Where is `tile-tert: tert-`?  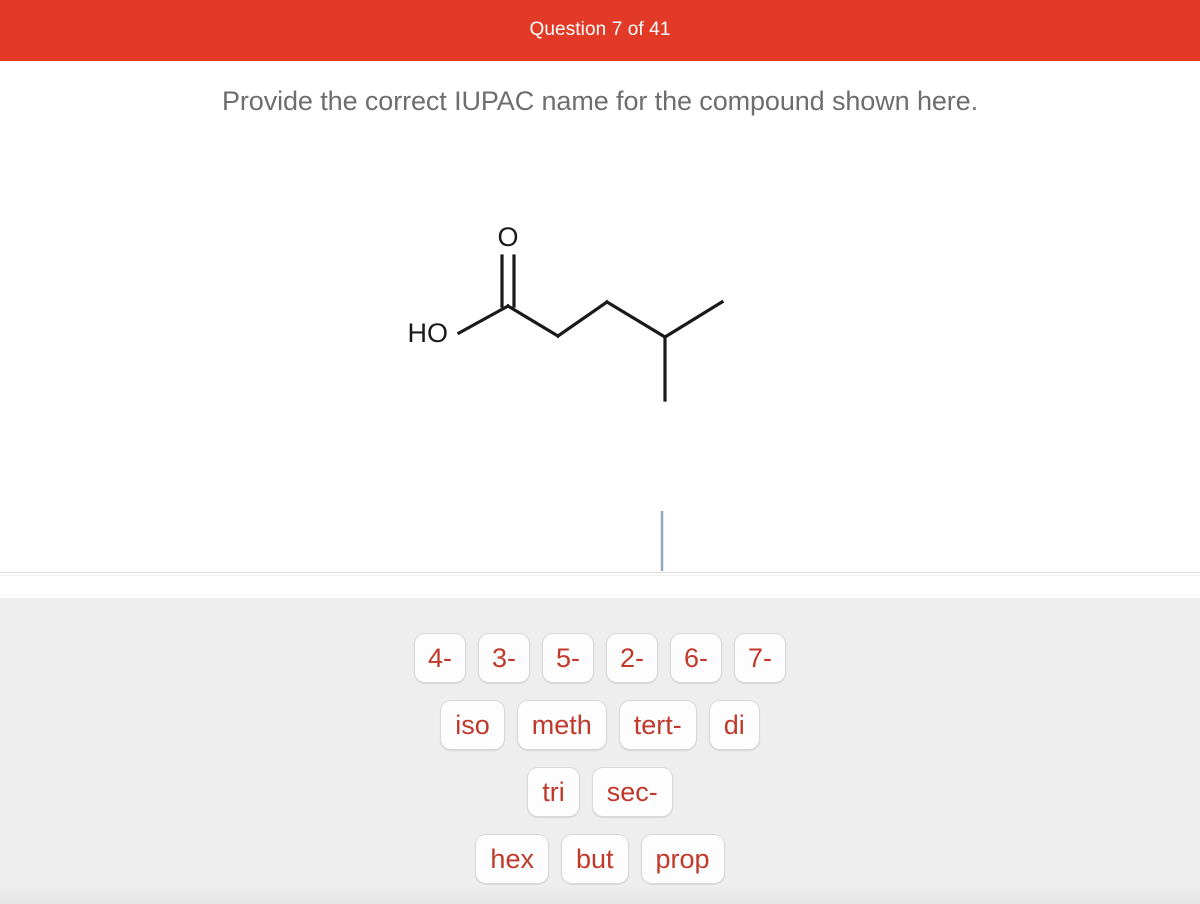
tile-tert: tert- is located at coordinates (657, 725).